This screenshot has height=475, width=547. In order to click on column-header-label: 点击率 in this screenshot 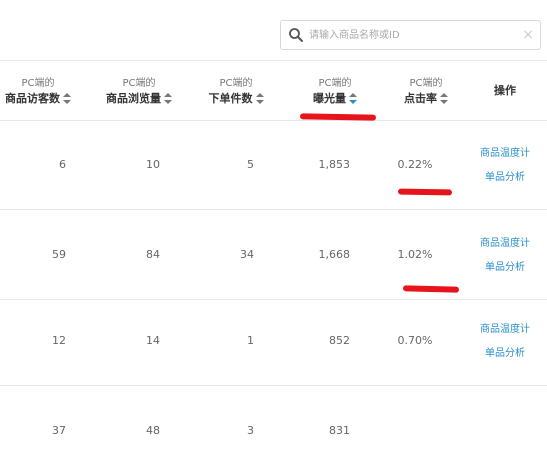, I will do `click(420, 98)`.